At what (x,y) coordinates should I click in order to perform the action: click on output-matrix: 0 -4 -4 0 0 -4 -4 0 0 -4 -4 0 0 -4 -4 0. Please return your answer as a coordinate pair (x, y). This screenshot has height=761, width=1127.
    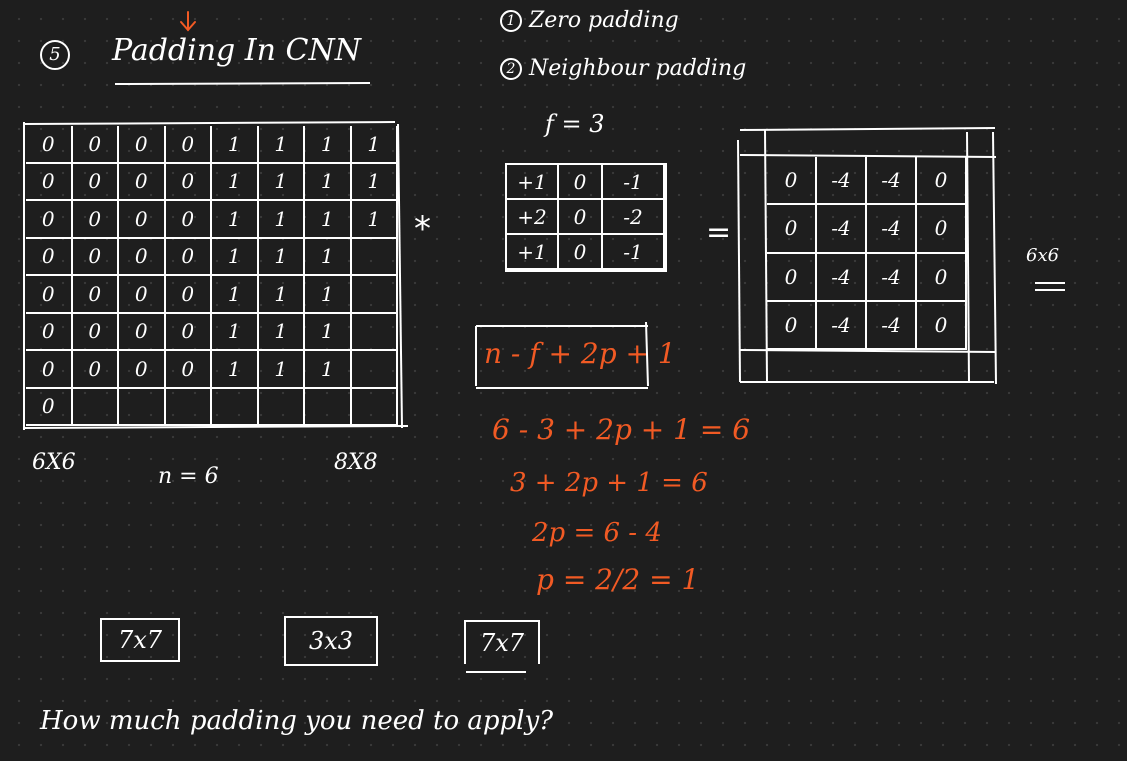
    Looking at the image, I should click on (867, 253).